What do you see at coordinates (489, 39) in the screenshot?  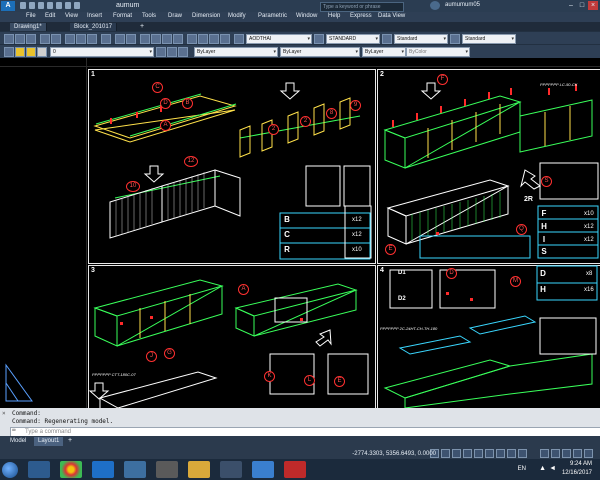 I see `mleader-style-select: Standard` at bounding box center [489, 39].